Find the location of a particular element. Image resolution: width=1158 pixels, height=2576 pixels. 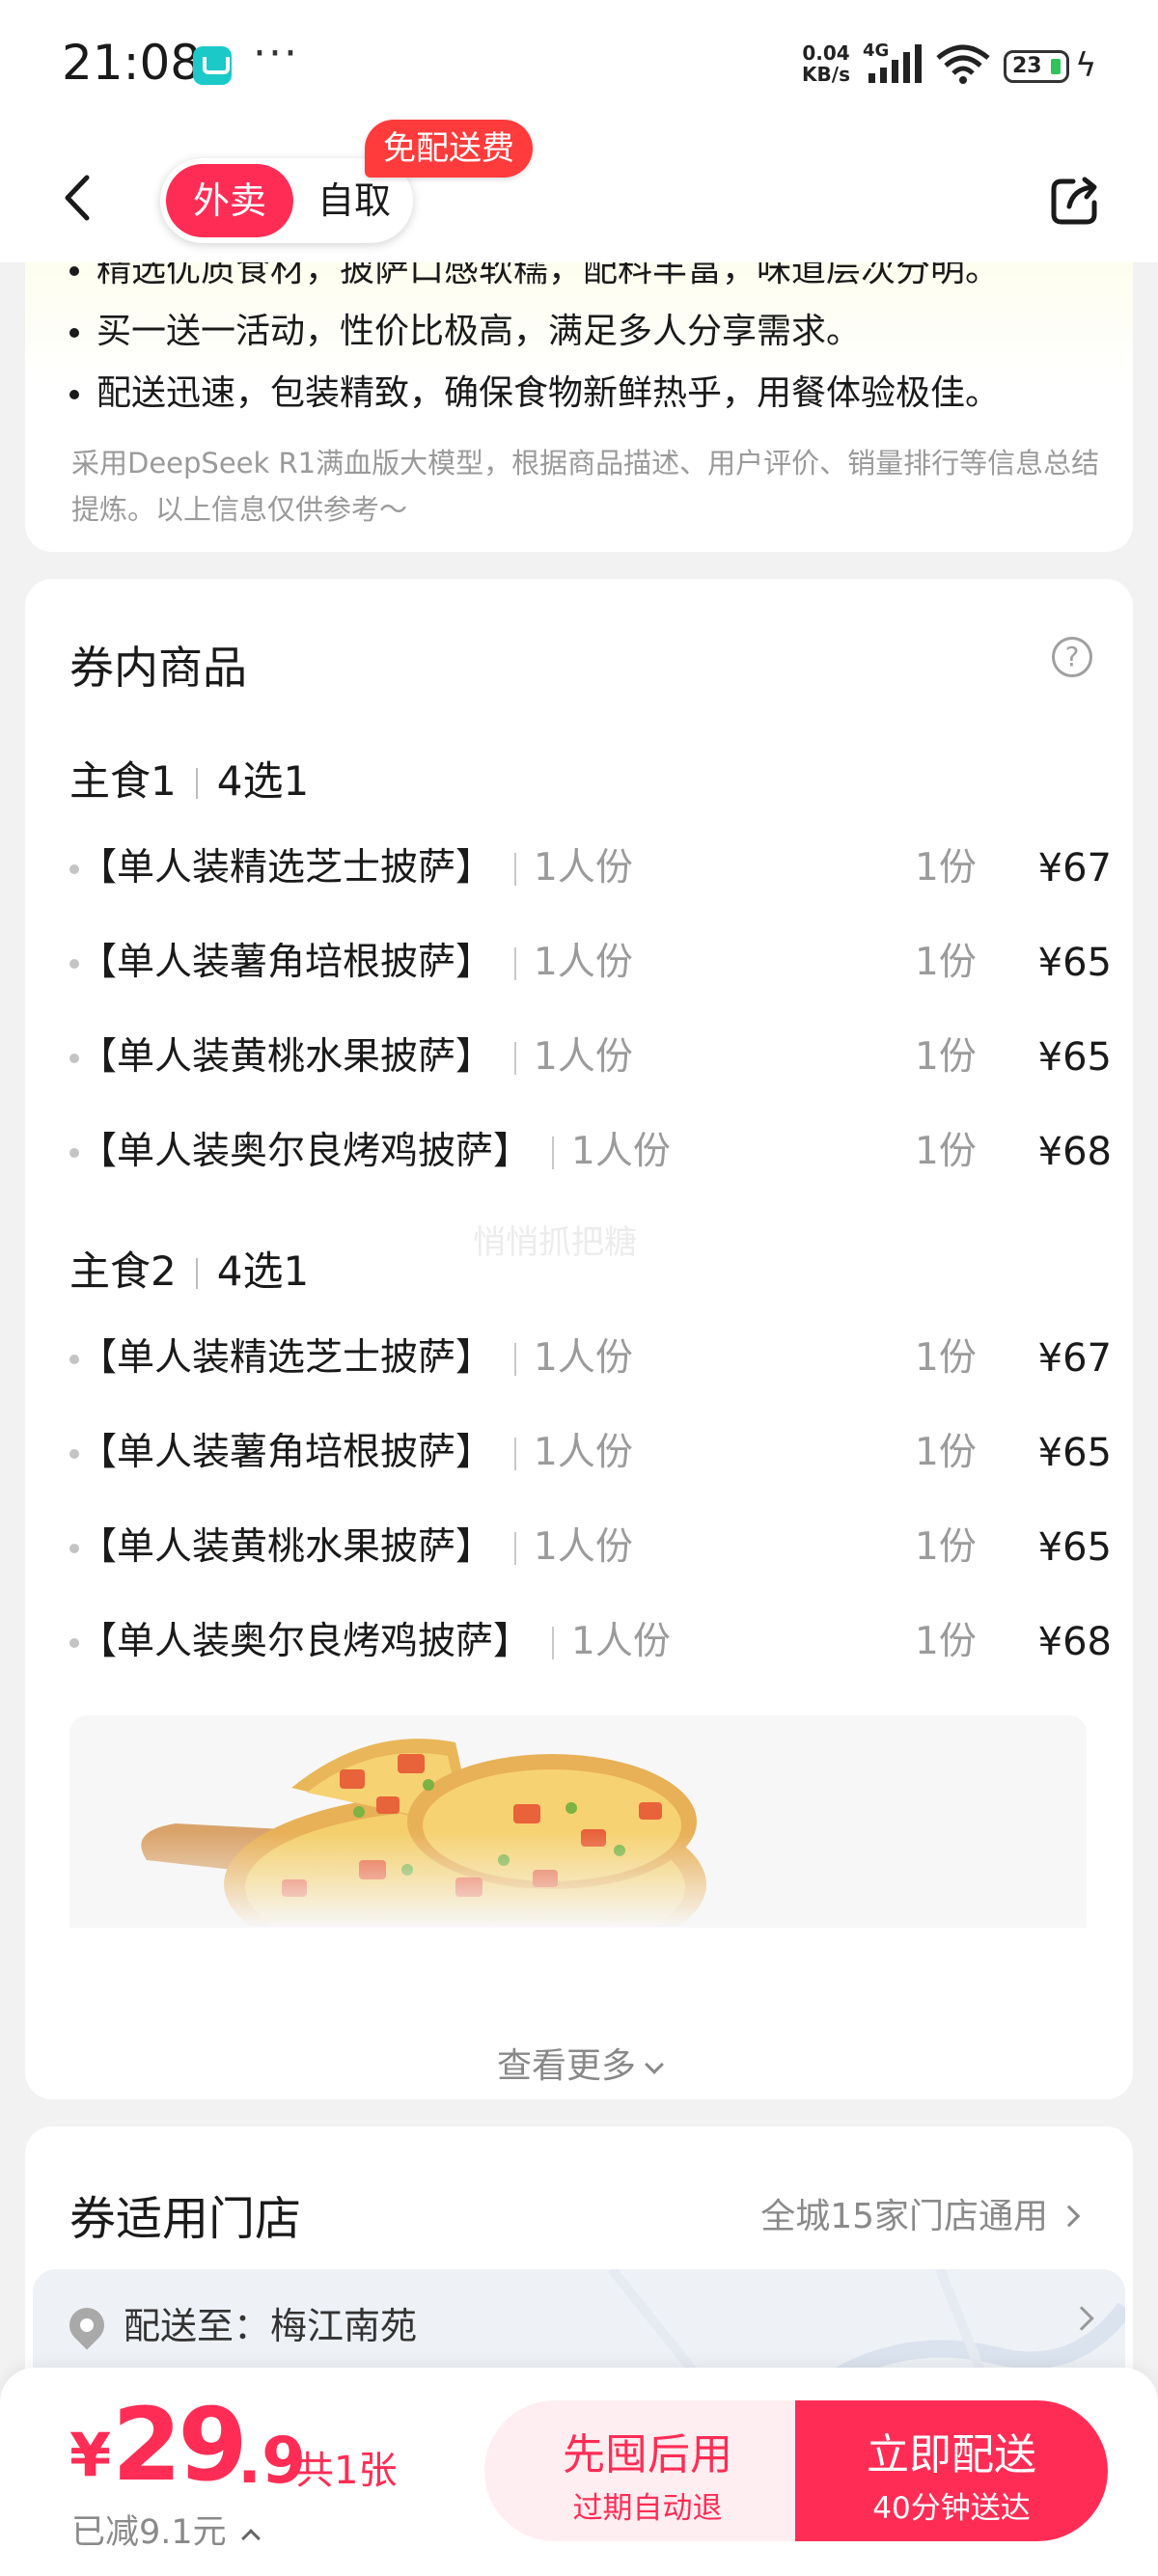

battery-icon: 23 is located at coordinates (1036, 66).